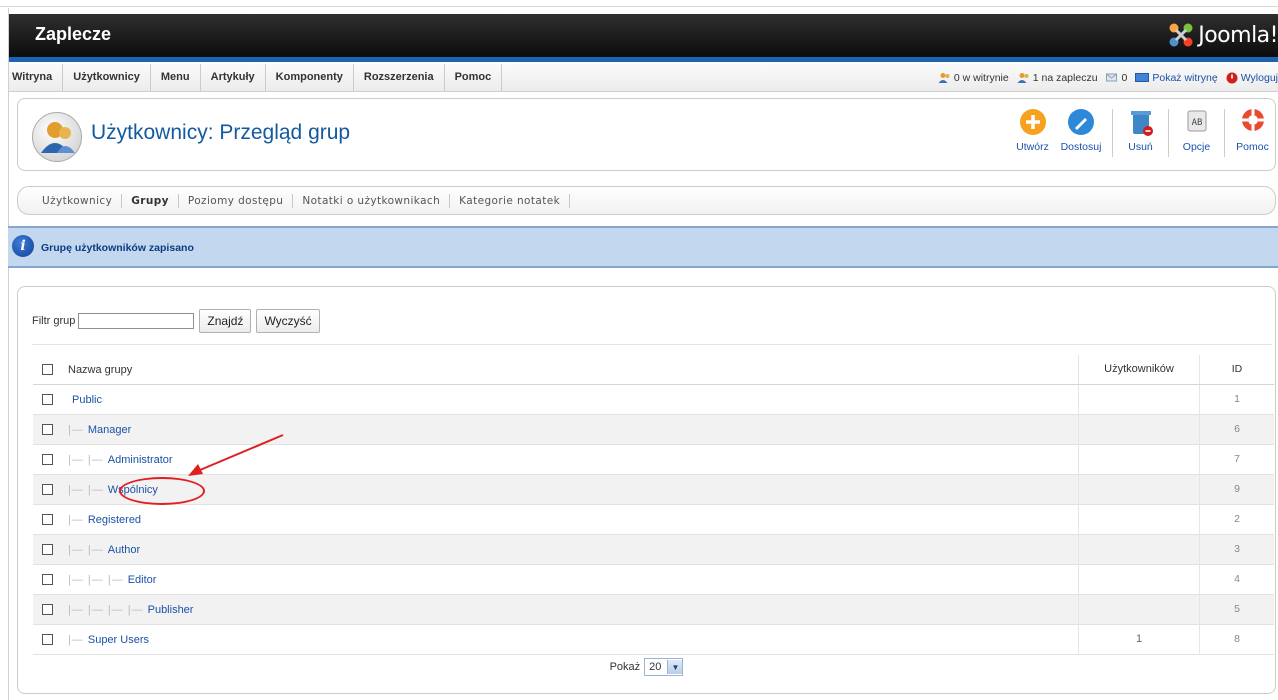 This screenshot has height=700, width=1278. Describe the element at coordinates (1252, 78) in the screenshot. I see `logout-link: Wyloguj` at that location.